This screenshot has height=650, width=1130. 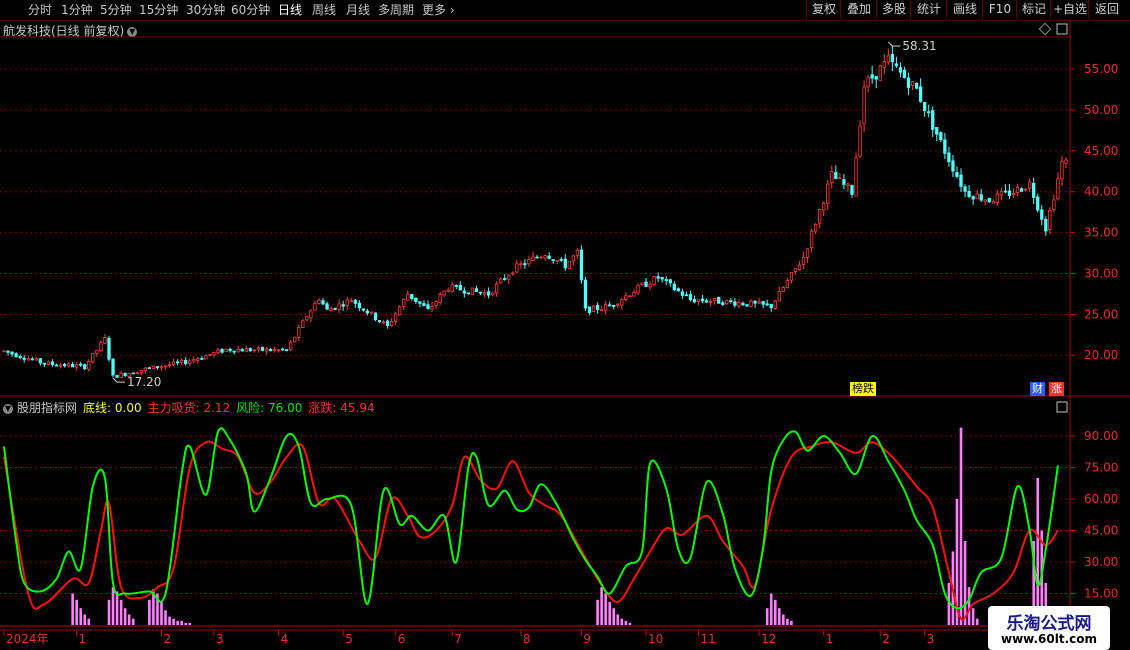 What do you see at coordinates (919, 46) in the screenshot?
I see `price-annotation-label: 58.31` at bounding box center [919, 46].